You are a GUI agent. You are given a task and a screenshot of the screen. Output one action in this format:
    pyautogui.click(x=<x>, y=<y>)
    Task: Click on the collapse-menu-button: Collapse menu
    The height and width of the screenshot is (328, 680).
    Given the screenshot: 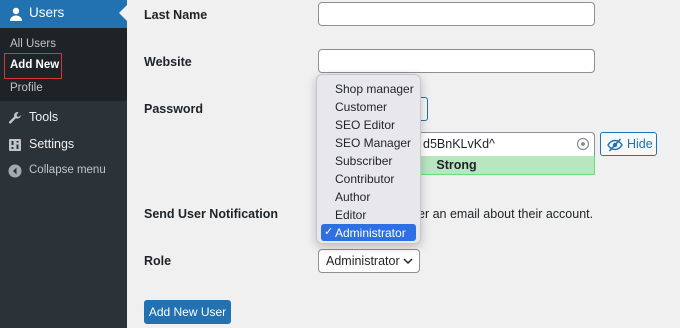 What is the action you would take?
    pyautogui.click(x=63, y=171)
    